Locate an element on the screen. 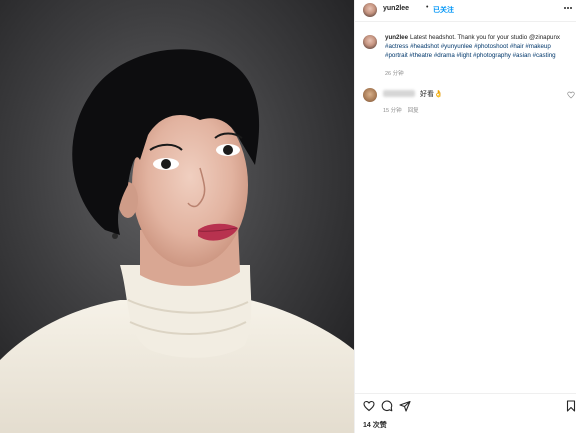 This screenshot has width=576, height=433. heart-icon is located at coordinates (370, 407).